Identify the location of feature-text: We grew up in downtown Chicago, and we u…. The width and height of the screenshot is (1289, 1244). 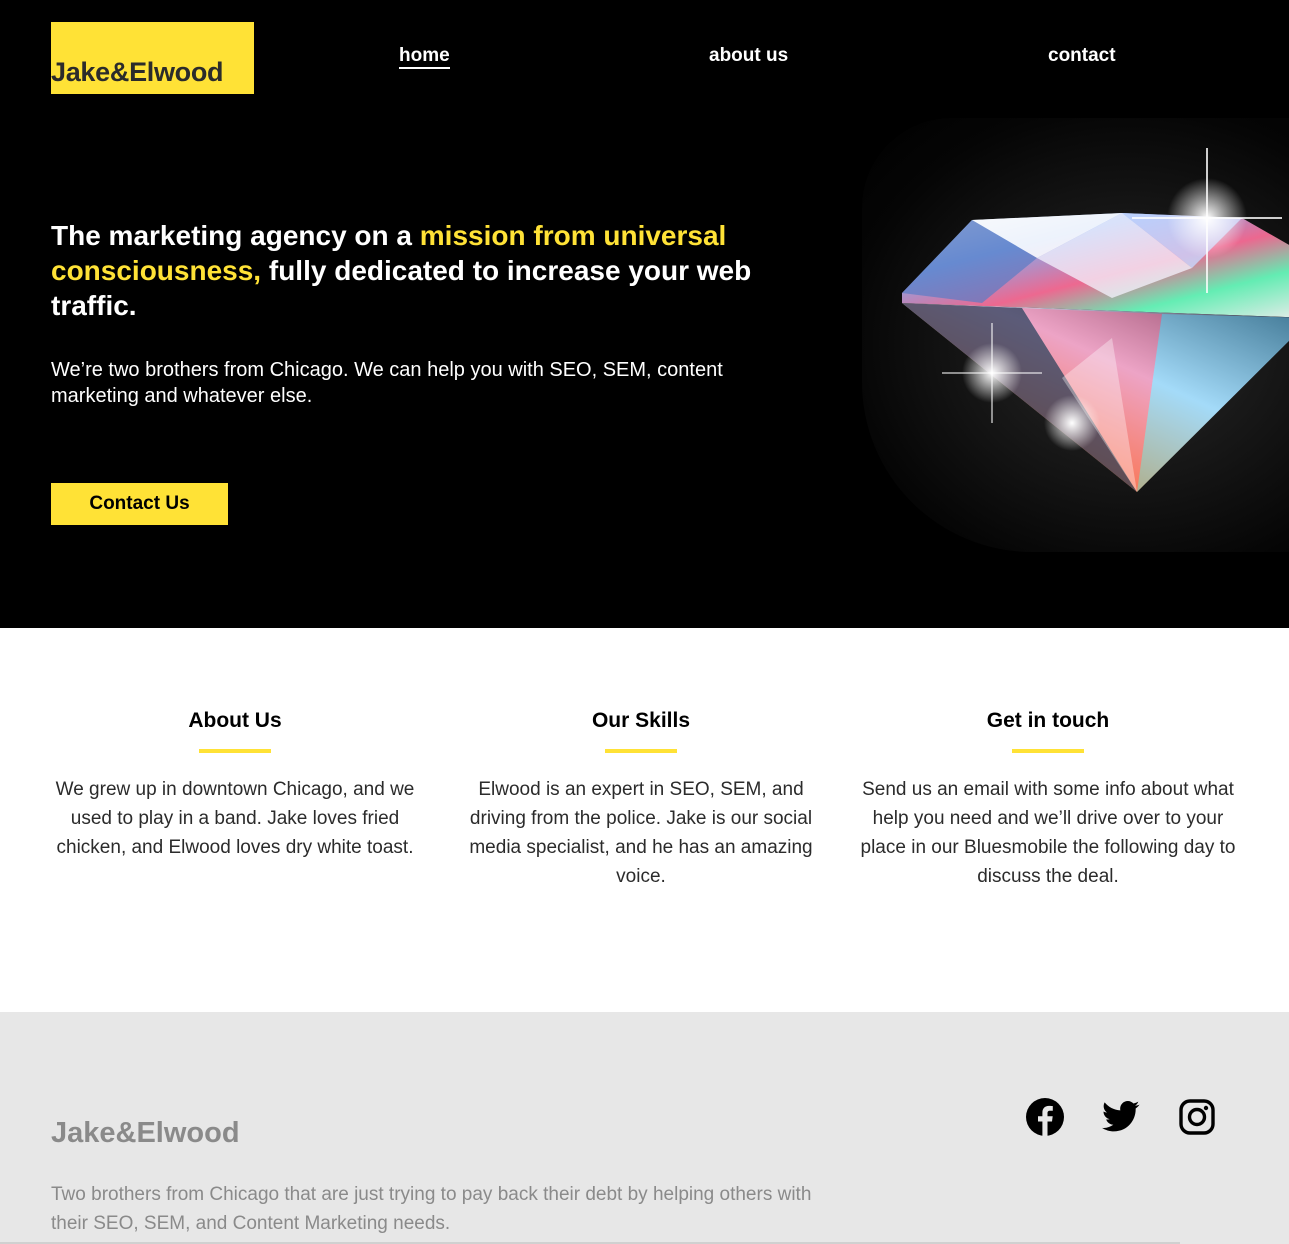
(235, 818).